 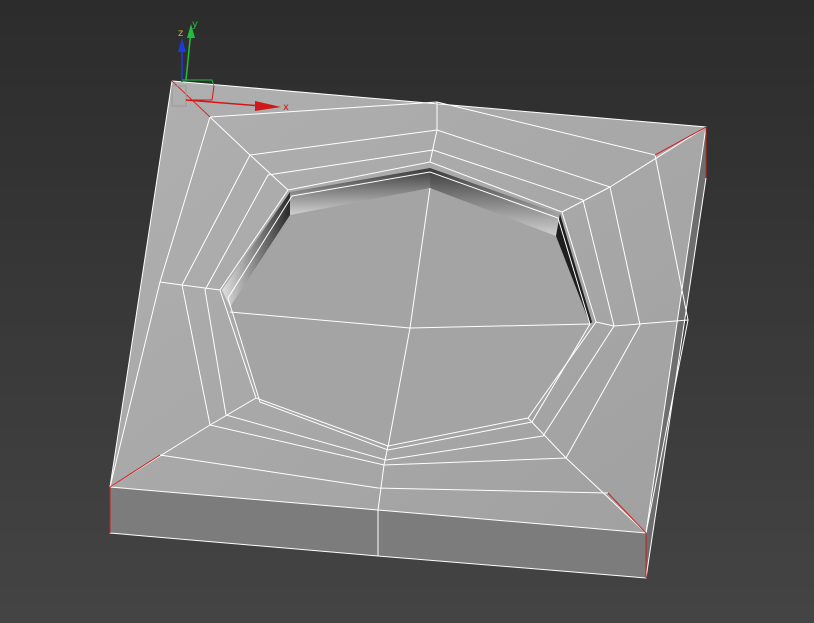 What do you see at coordinates (182, 45) in the screenshot?
I see `z-axis-arrow` at bounding box center [182, 45].